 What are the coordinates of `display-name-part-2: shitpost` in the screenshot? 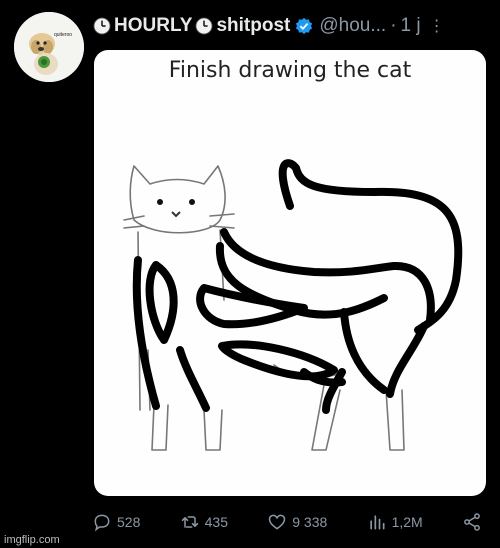 It's located at (253, 25).